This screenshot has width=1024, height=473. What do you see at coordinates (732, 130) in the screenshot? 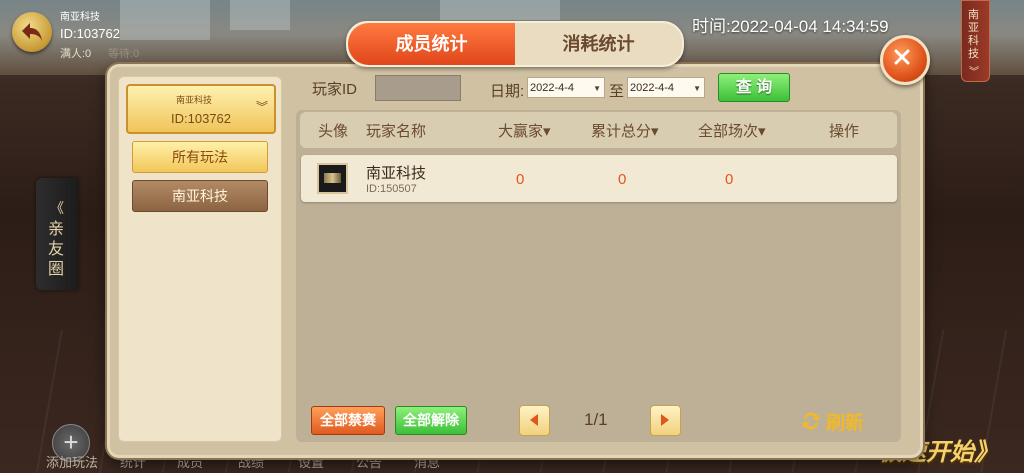
I see `column-total-games: 全部场次▾` at bounding box center [732, 130].